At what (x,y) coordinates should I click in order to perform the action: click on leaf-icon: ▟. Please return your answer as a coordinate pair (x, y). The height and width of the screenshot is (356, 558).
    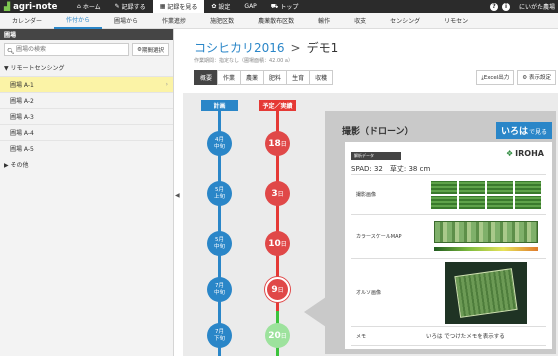
    Looking at the image, I should click on (7, 6).